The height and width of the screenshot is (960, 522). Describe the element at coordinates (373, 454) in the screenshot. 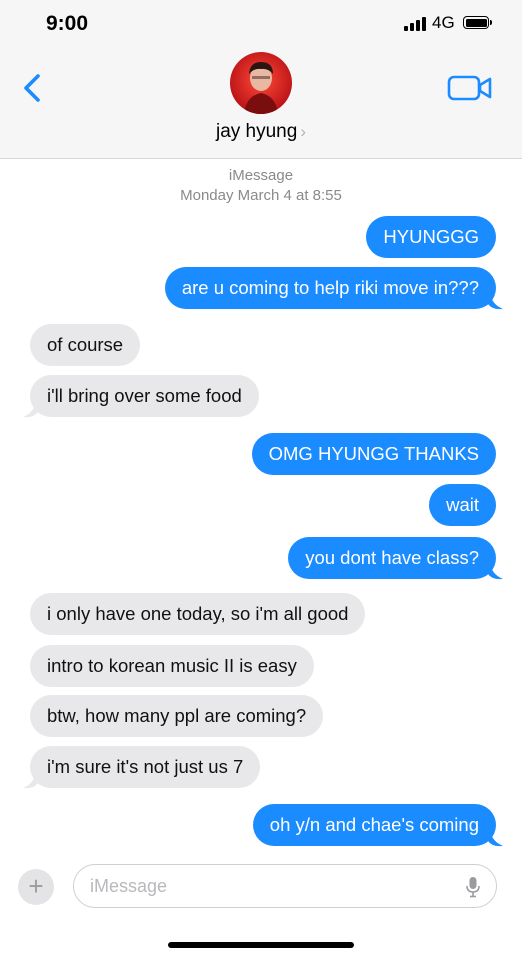

I see `outgoing-message-bubble: OMG HYUNGG THANKS` at that location.